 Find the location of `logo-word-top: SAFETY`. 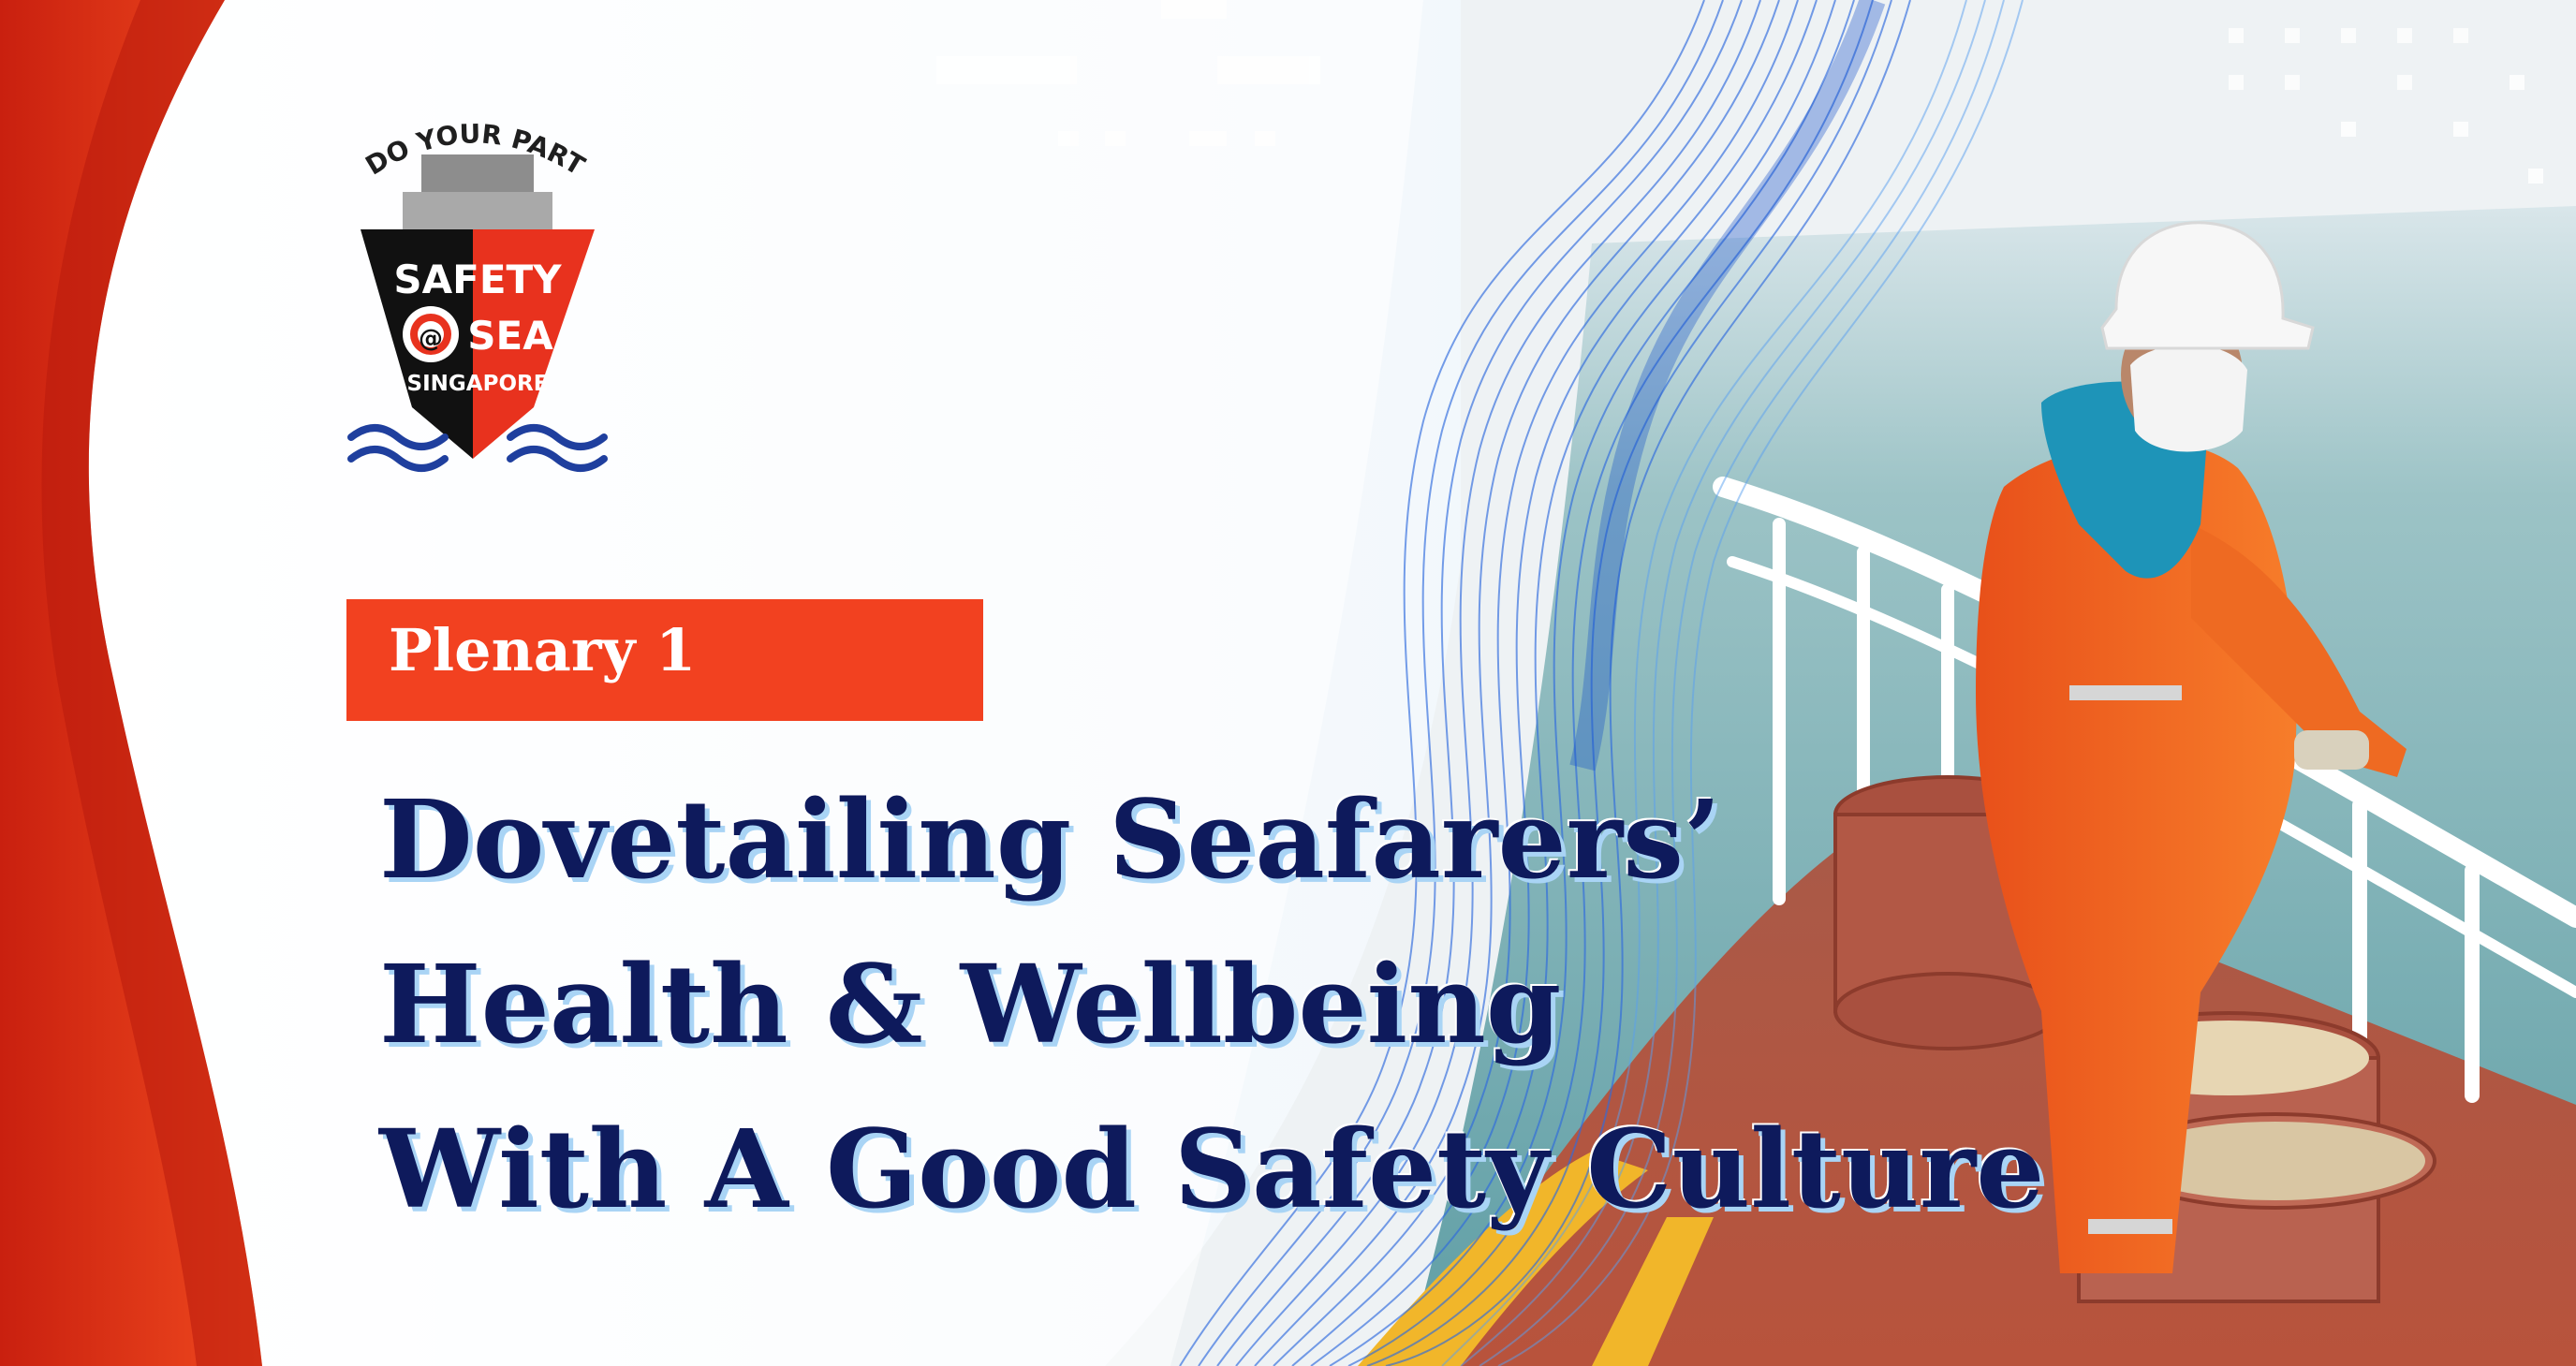

logo-word-top: SAFETY is located at coordinates (477, 279).